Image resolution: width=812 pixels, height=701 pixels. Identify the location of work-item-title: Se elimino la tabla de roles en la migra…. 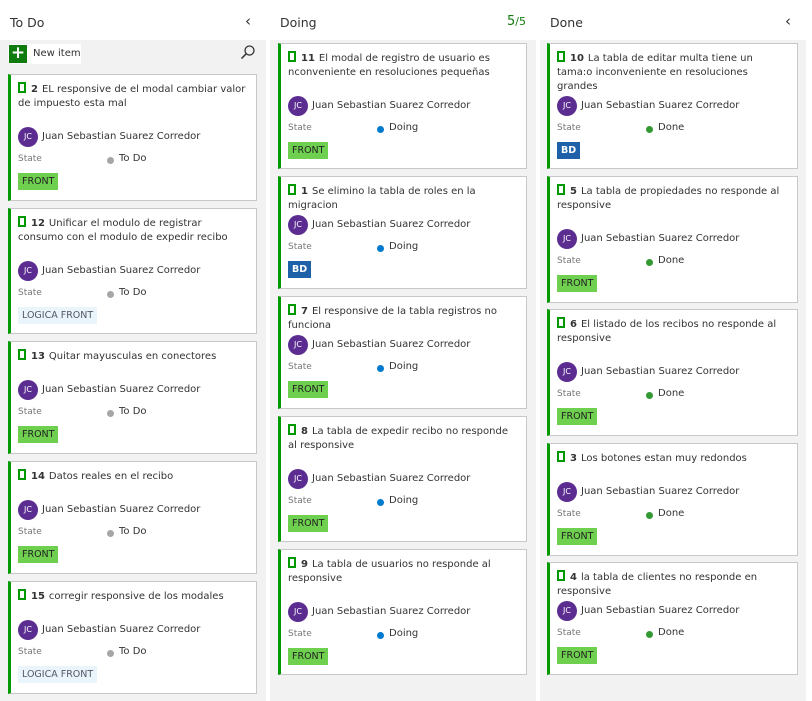
(382, 198).